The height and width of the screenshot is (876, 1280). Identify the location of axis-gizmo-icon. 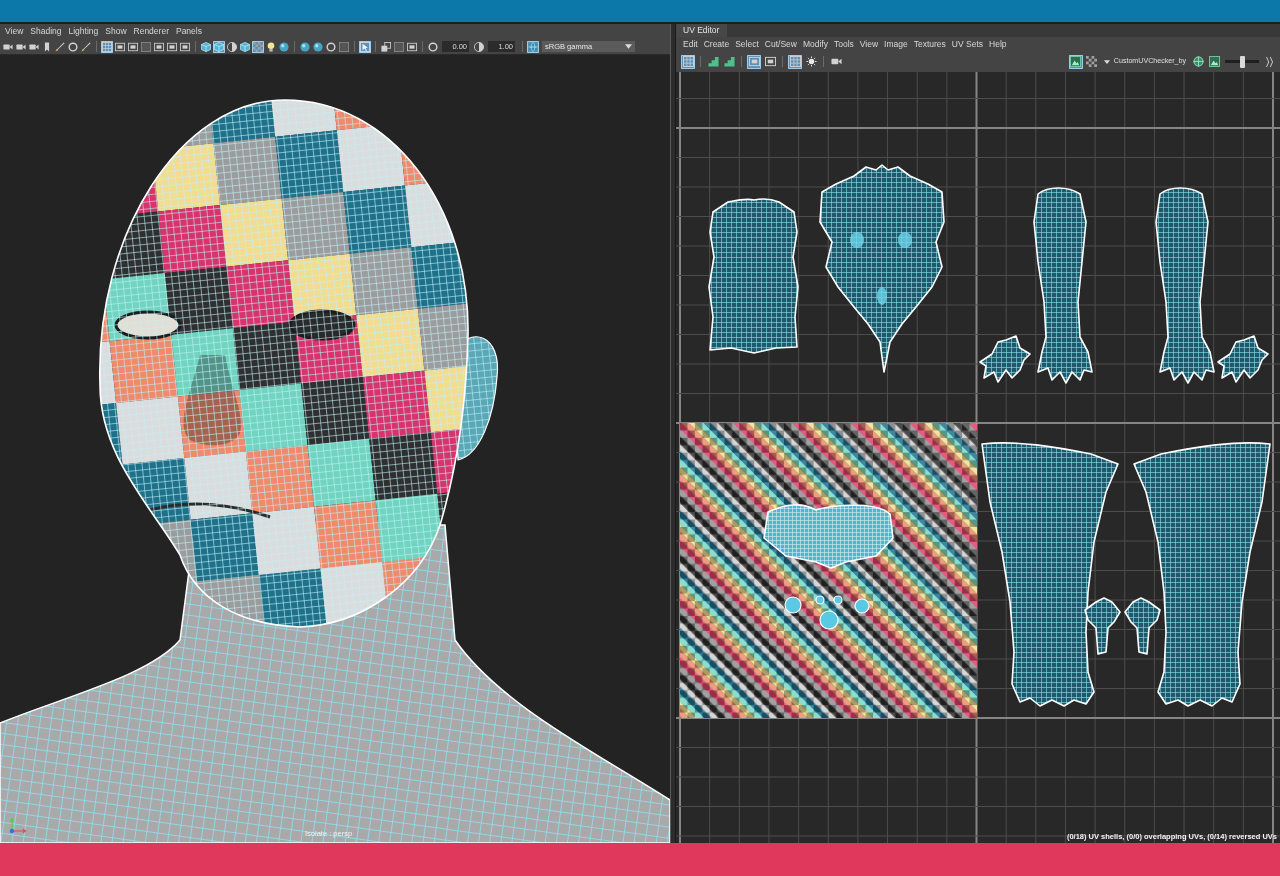
(17, 826).